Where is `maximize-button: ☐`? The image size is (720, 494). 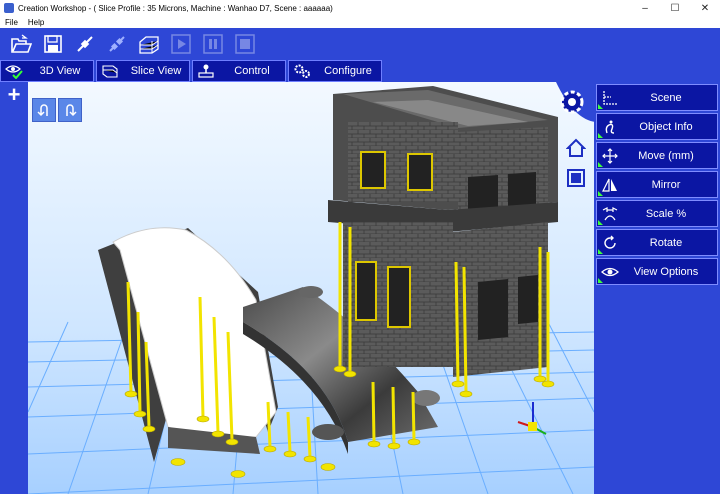 maximize-button: ☐ is located at coordinates (675, 8).